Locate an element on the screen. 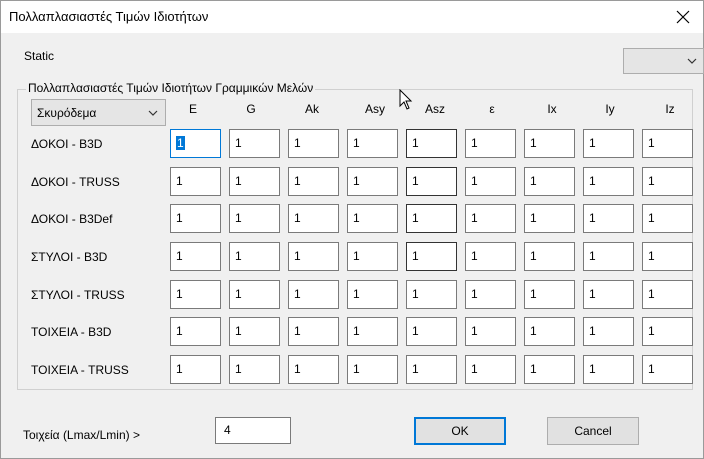  column-header: Asy is located at coordinates (374, 109).